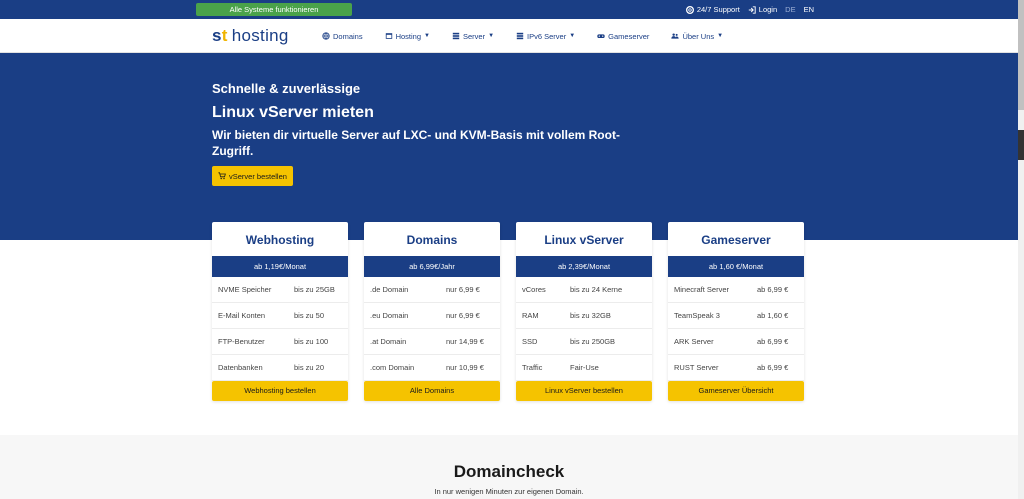 Image resolution: width=1024 pixels, height=499 pixels. Describe the element at coordinates (309, 315) in the screenshot. I see `feature-value: bis zu 50` at that location.